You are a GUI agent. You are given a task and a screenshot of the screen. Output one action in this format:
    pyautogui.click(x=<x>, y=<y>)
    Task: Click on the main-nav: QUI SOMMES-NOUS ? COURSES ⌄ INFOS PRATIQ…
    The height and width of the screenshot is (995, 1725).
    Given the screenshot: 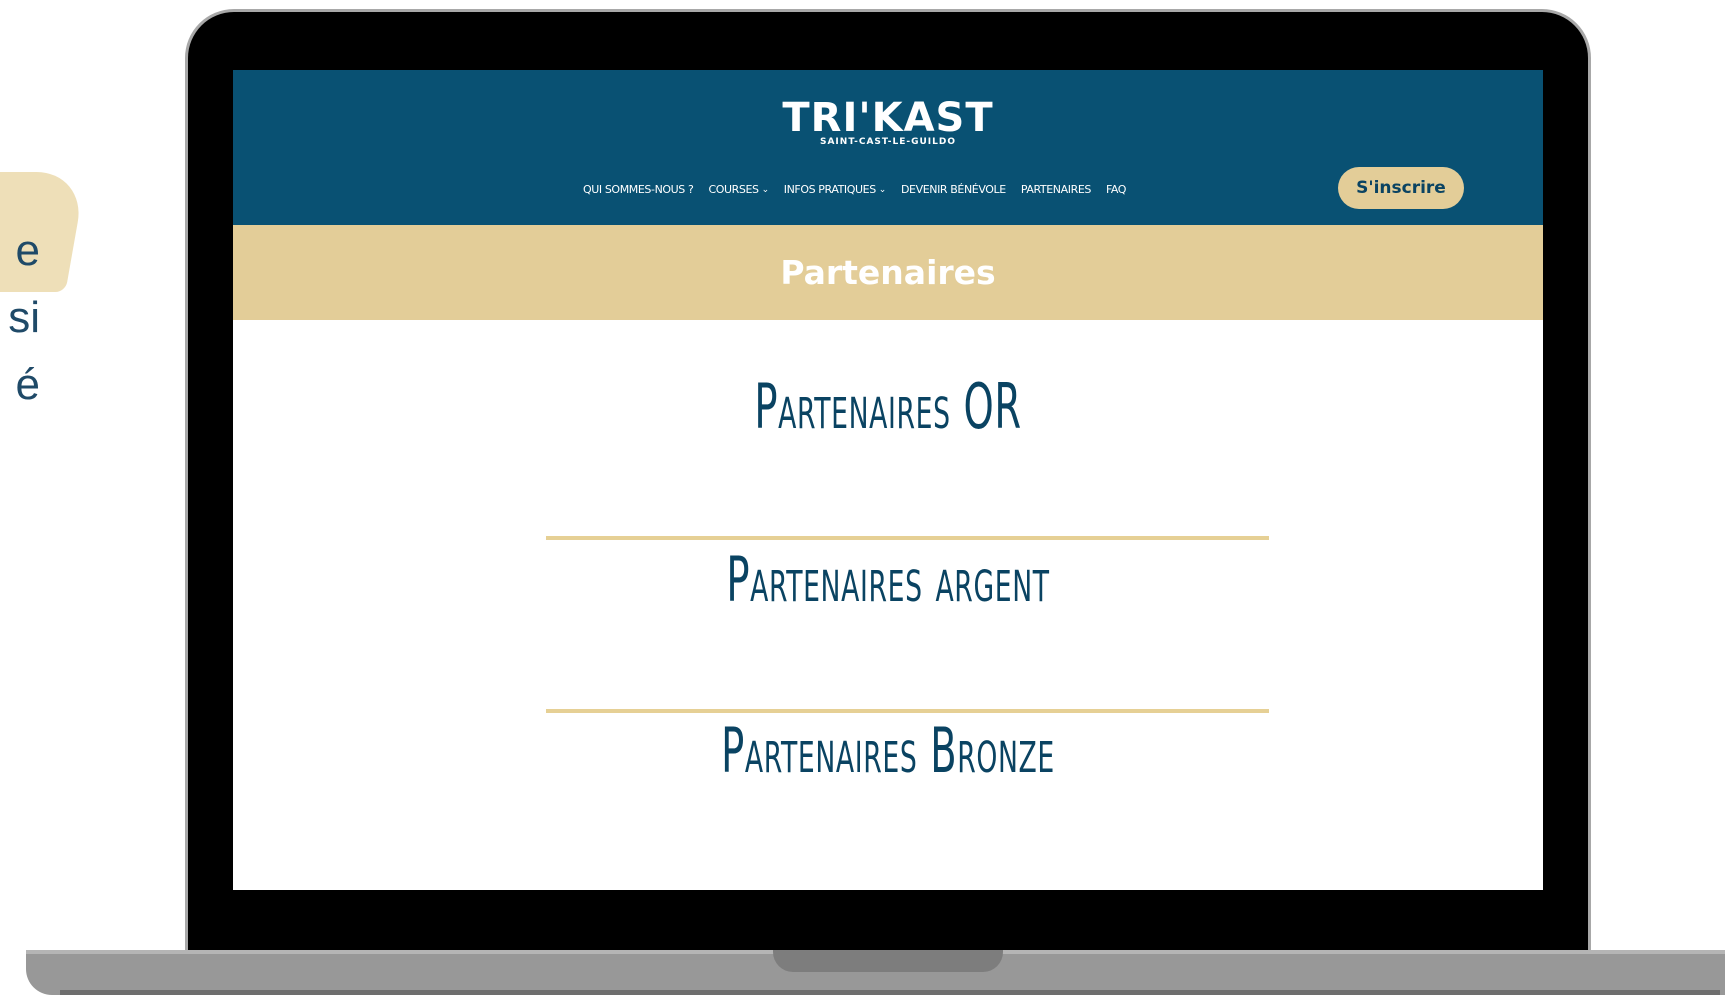 What is the action you would take?
    pyautogui.click(x=854, y=189)
    